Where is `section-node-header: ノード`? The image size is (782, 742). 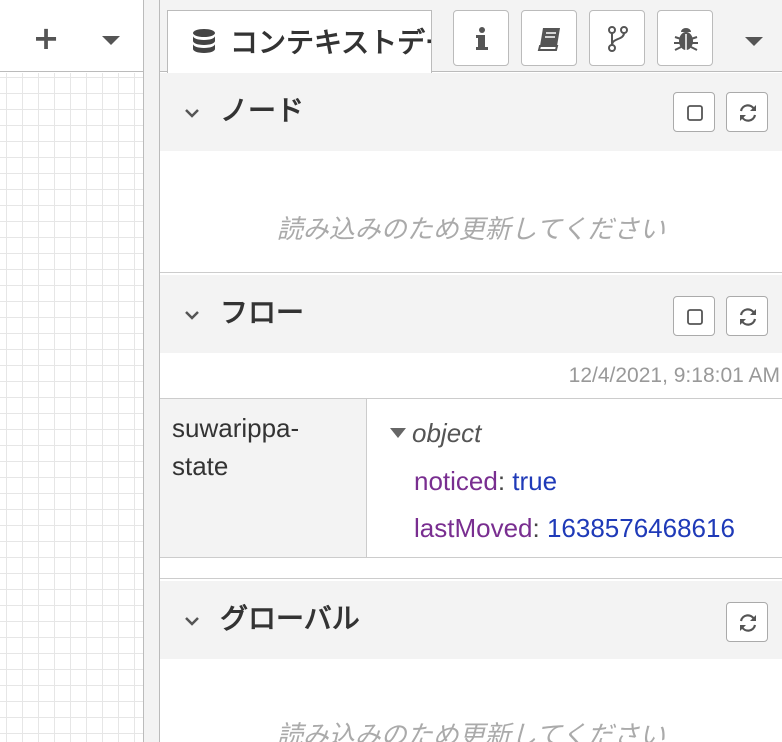
section-node-header: ノード is located at coordinates (471, 112).